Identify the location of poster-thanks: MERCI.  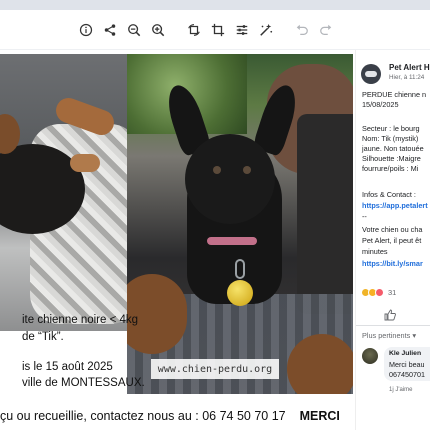
(319, 416).